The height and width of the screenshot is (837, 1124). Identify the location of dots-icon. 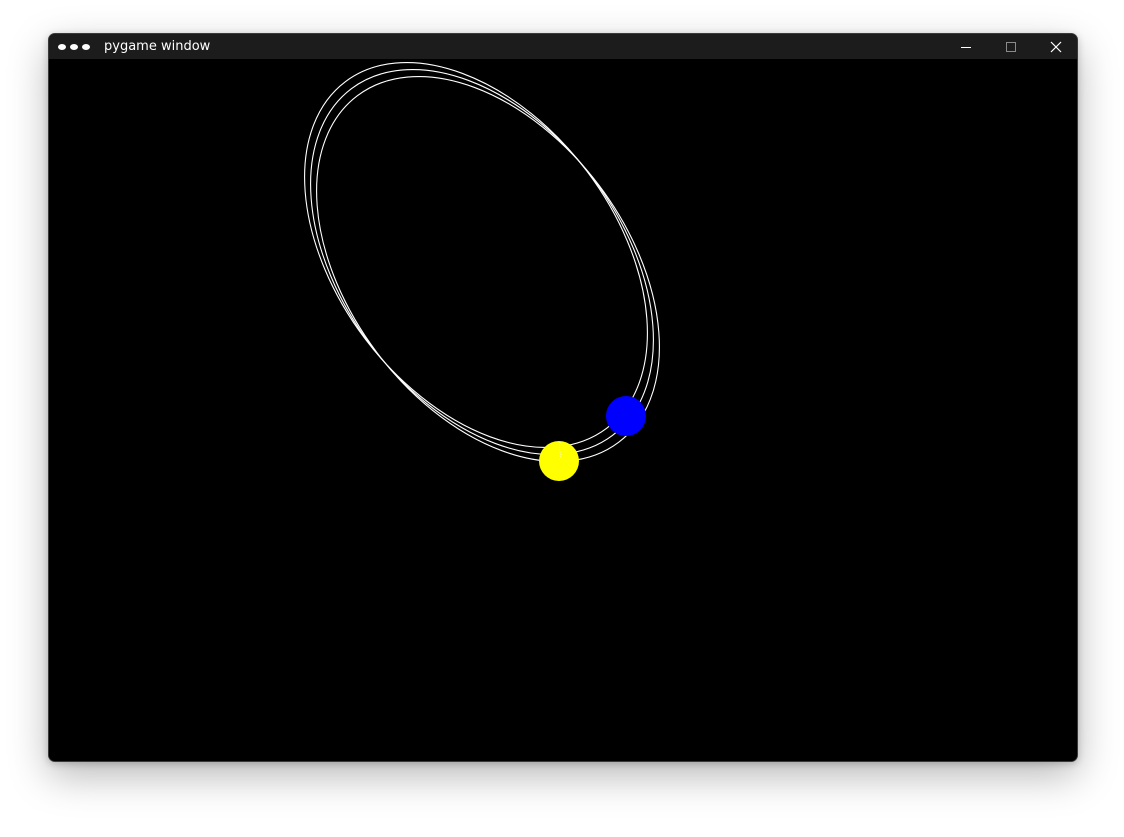
(75, 47).